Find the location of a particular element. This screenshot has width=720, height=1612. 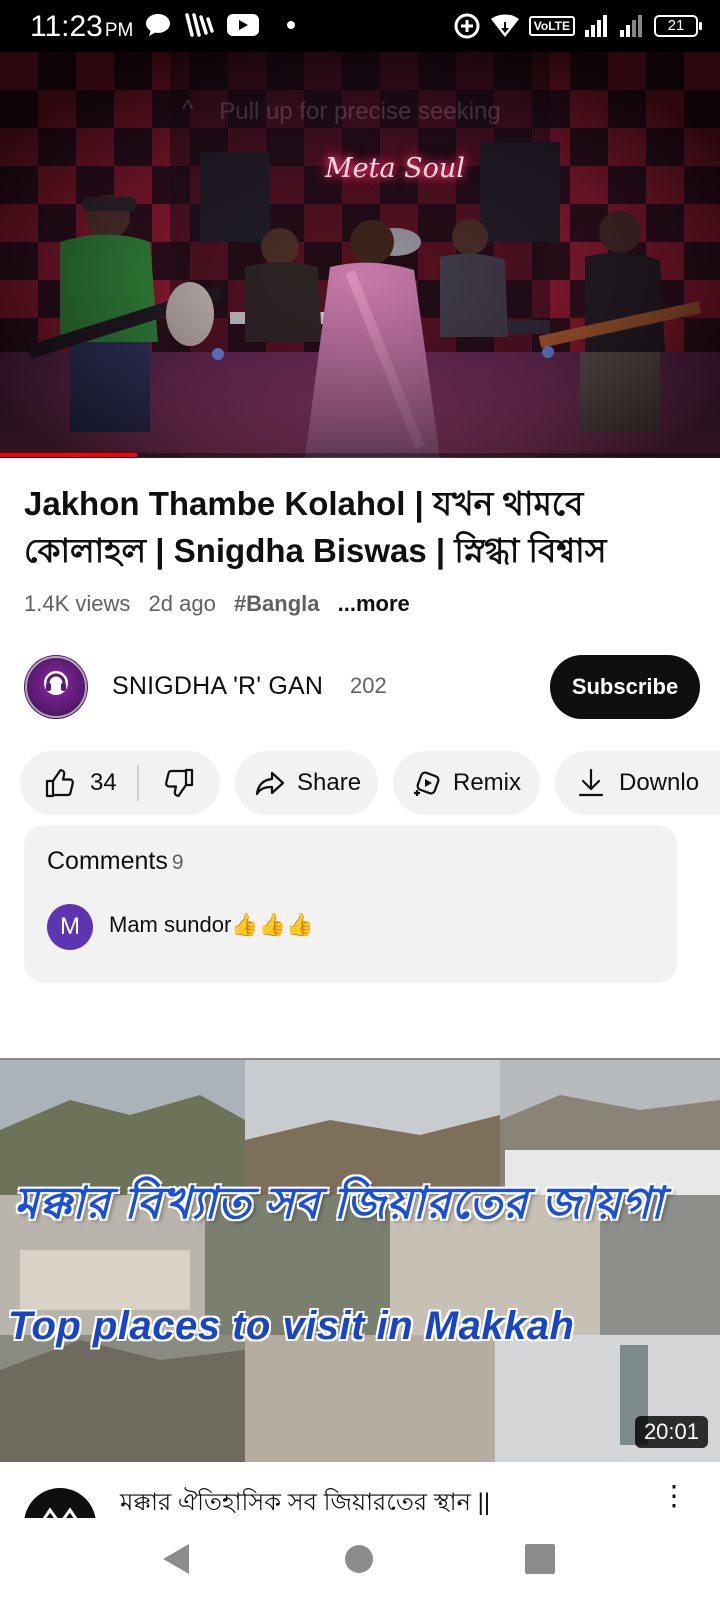

notification-dot-icon is located at coordinates (291, 25).